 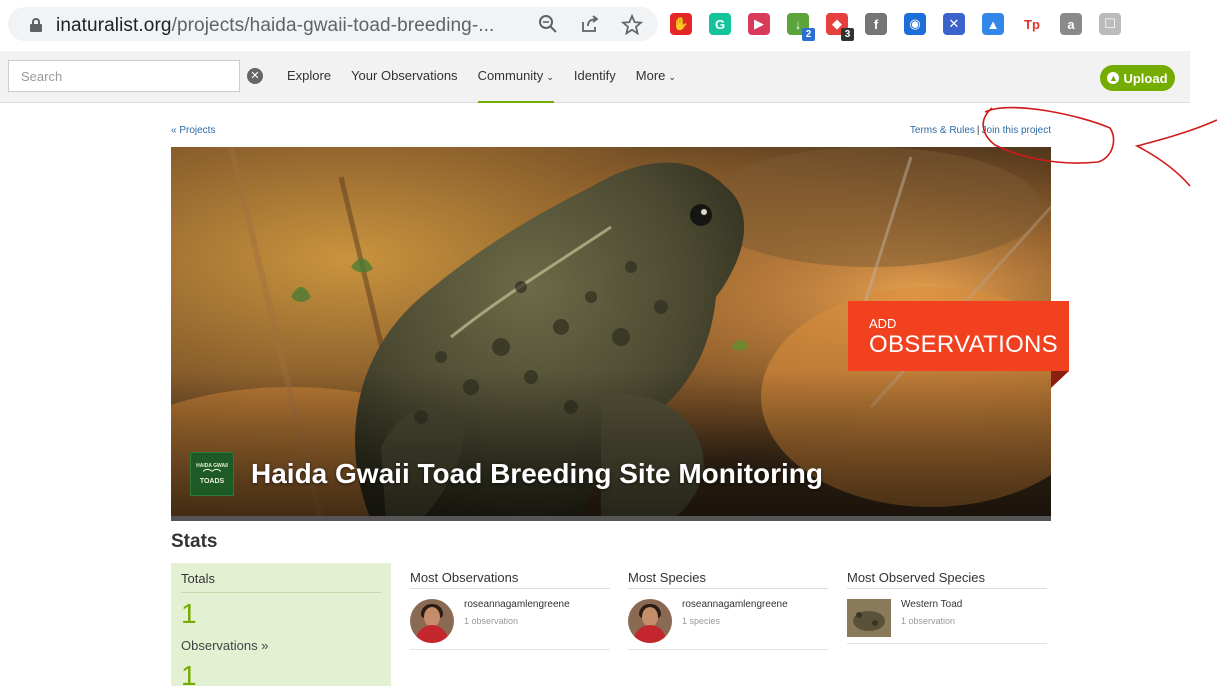 What do you see at coordinates (212, 481) in the screenshot?
I see `project-icon-bottom-text: TOADS` at bounding box center [212, 481].